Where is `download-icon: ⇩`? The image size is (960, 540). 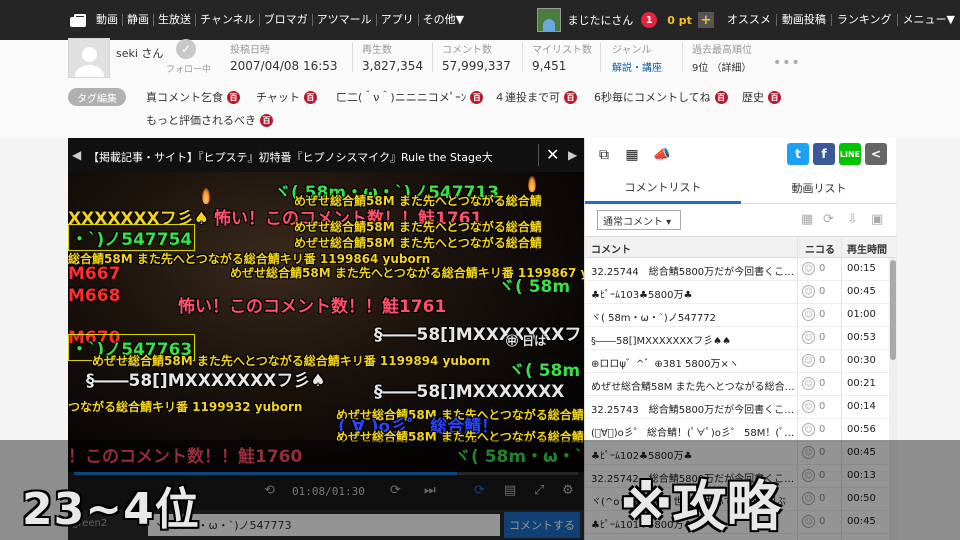 download-icon: ⇩ is located at coordinates (852, 219).